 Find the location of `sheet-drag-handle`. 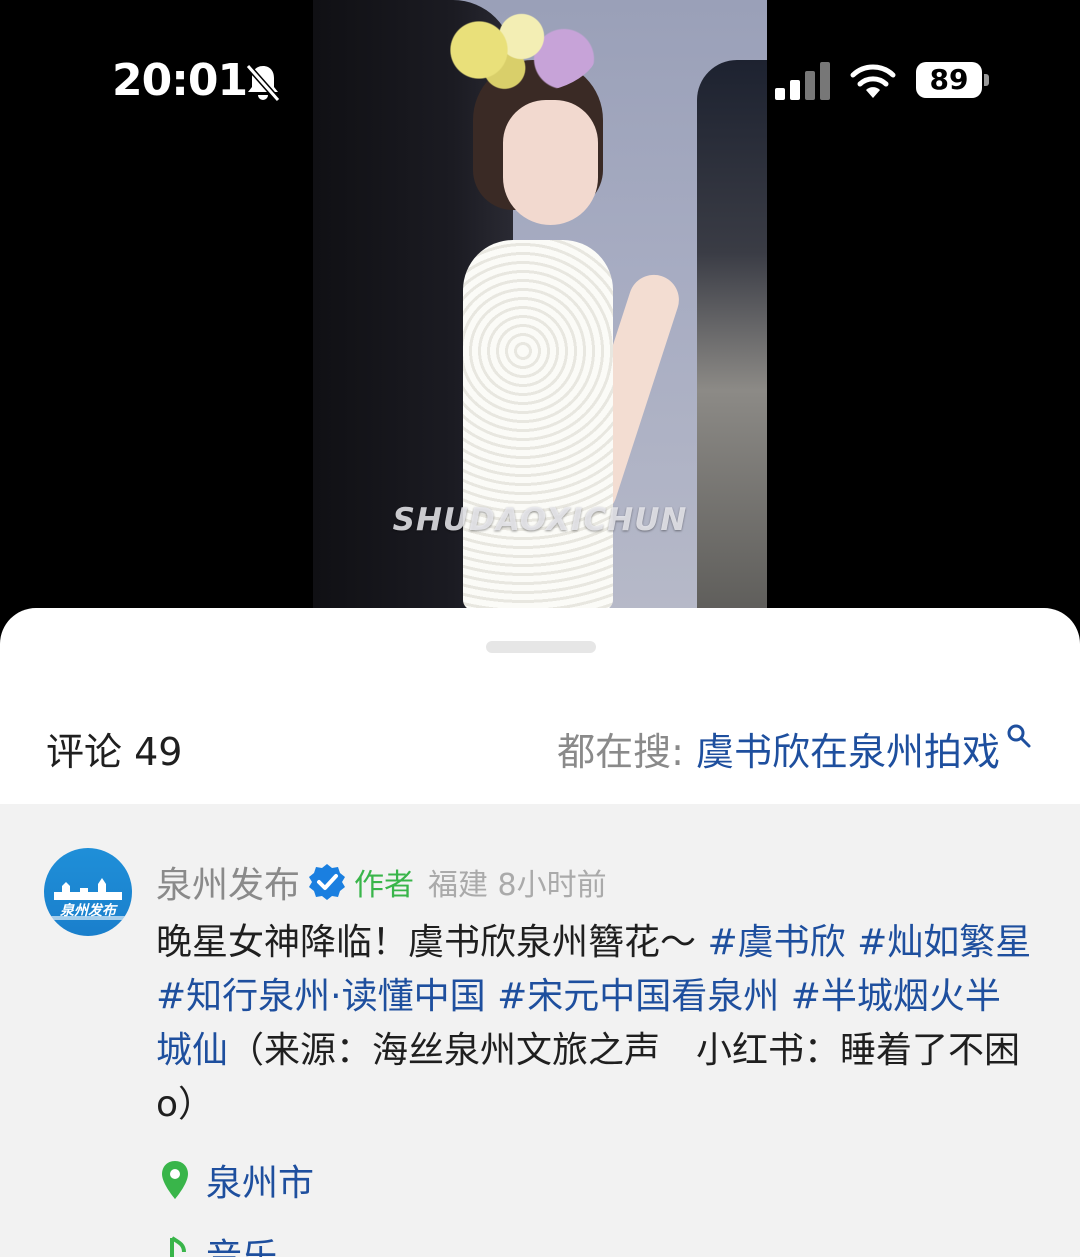

sheet-drag-handle is located at coordinates (541, 647).